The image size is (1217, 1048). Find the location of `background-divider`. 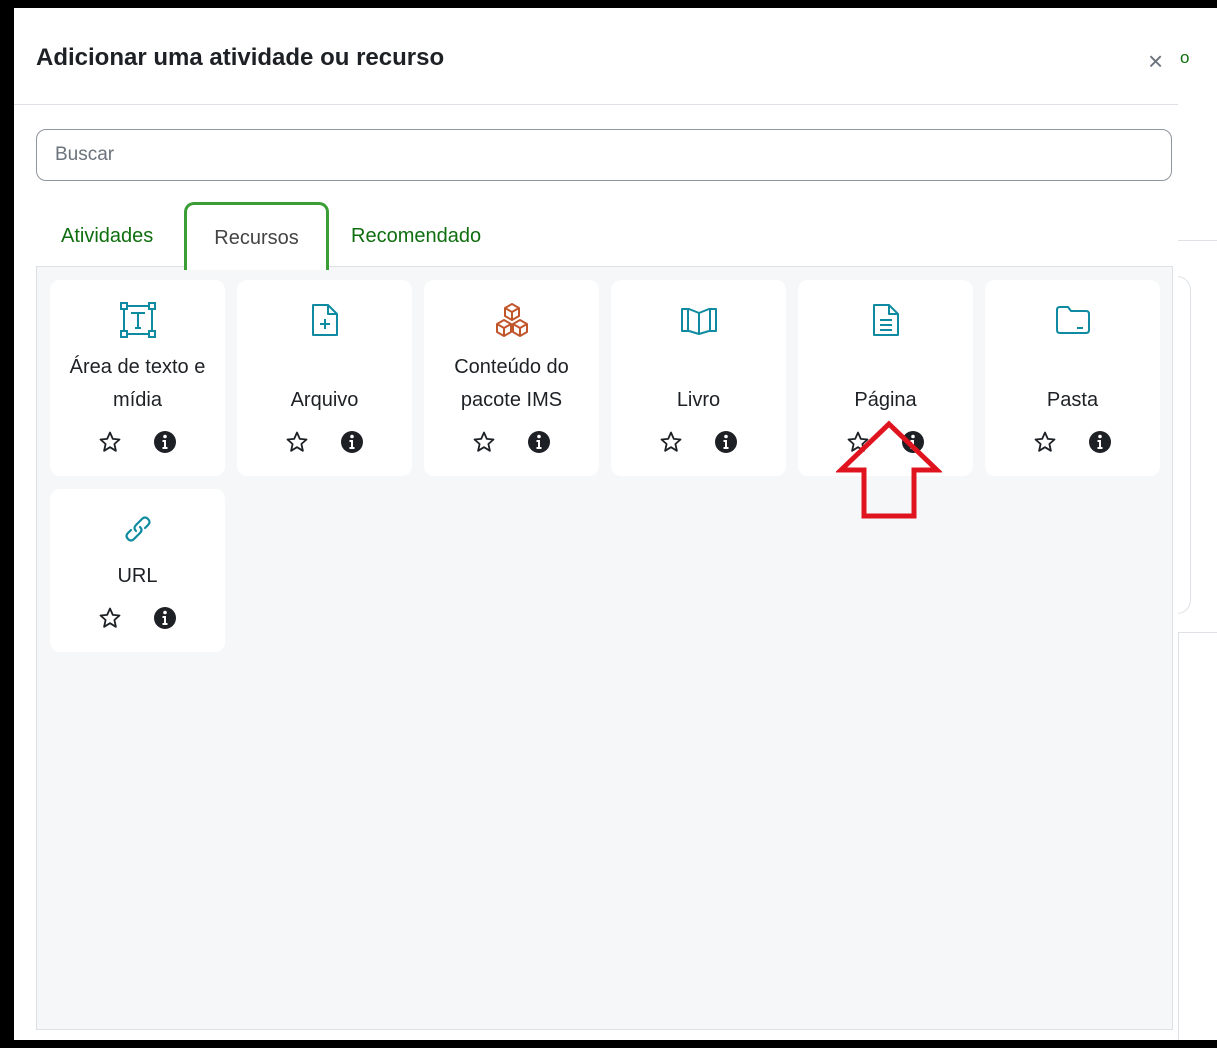

background-divider is located at coordinates (1197, 240).